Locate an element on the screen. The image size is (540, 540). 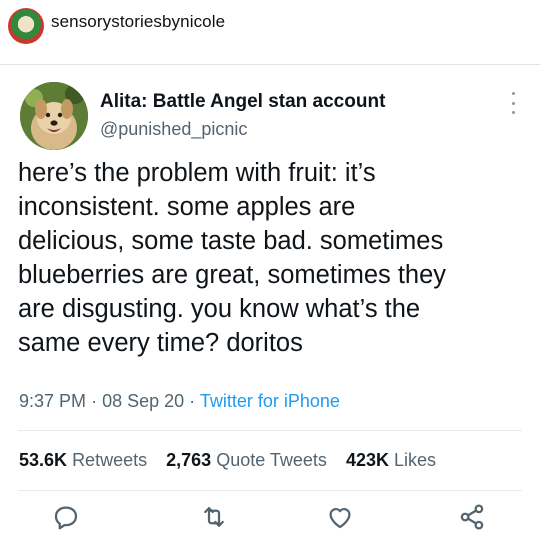
retweets-count: 53.6K is located at coordinates (43, 460).